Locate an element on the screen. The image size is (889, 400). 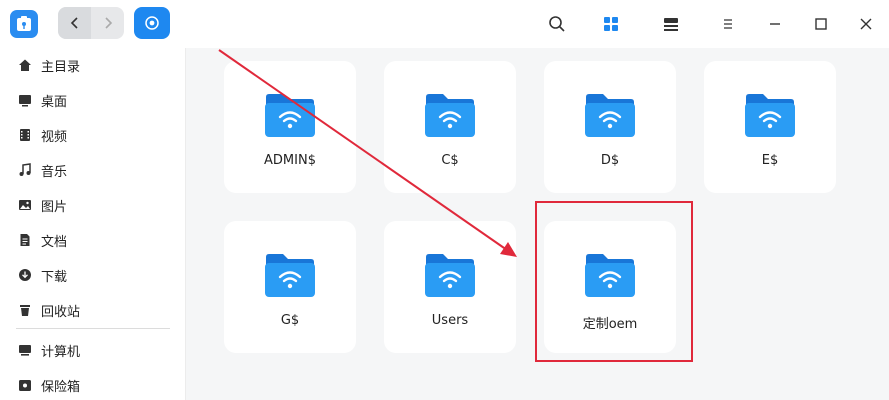
list-view-button is located at coordinates (671, 24).